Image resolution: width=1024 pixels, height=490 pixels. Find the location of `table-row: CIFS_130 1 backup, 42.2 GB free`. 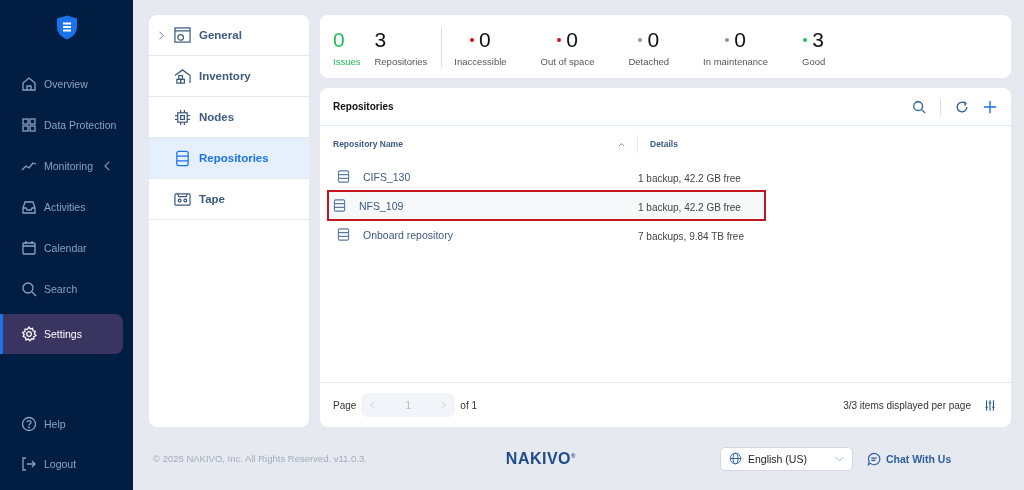

table-row: CIFS_130 1 backup, 42.2 GB free is located at coordinates (665, 176).